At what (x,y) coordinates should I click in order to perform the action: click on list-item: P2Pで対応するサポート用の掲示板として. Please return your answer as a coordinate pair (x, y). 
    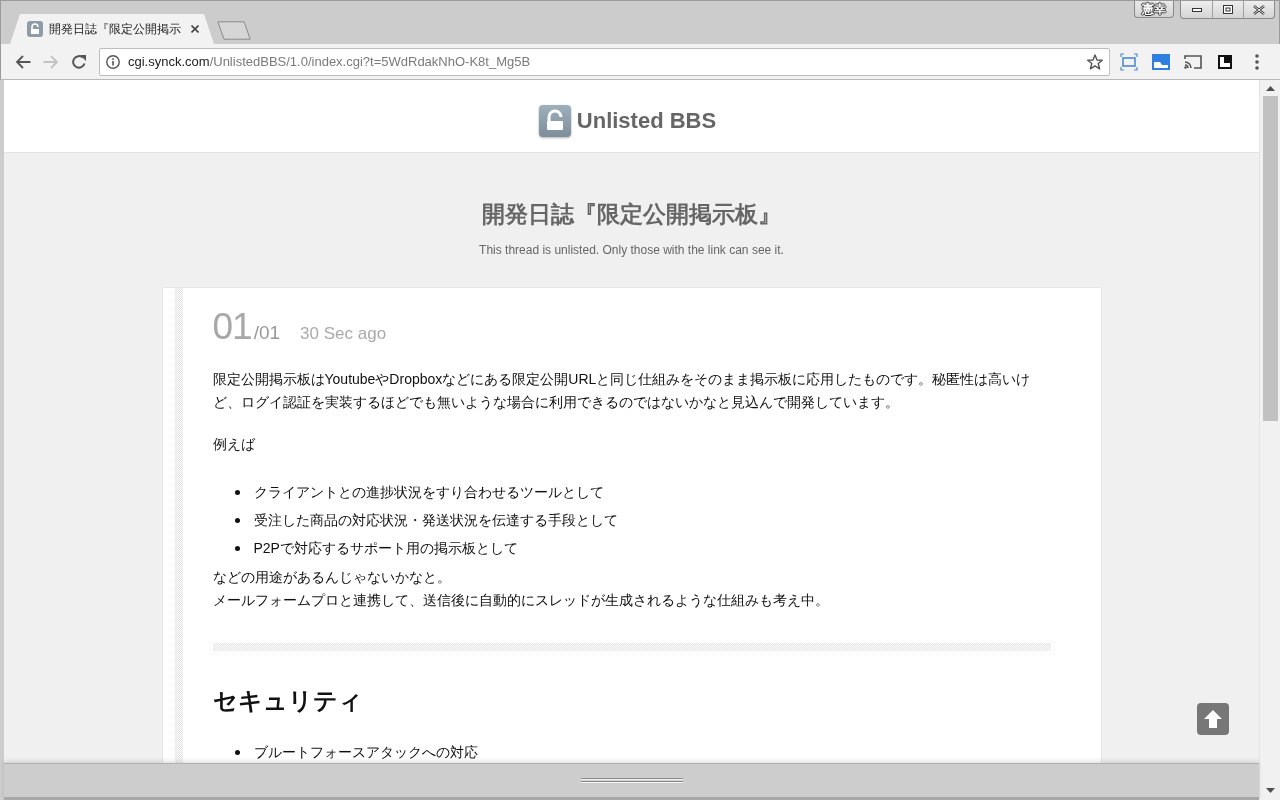
    Looking at the image, I should click on (385, 548).